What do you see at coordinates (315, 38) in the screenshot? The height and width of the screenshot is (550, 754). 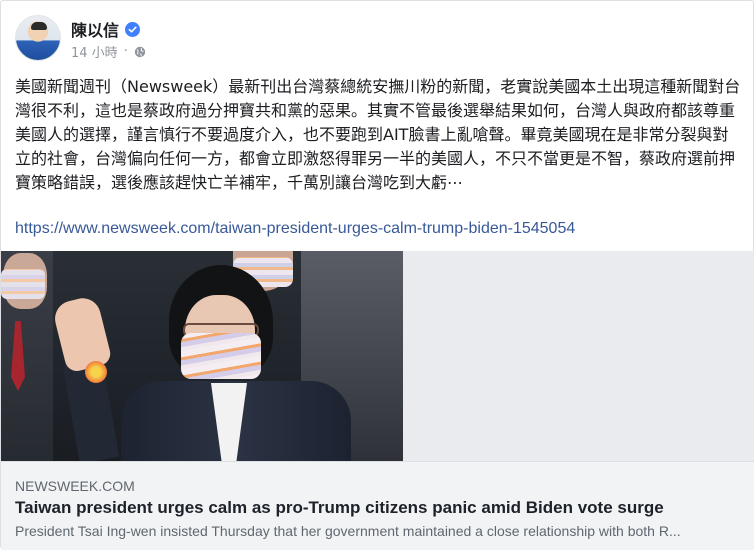 I see `post-header: 陳以信 14 小時 ·` at bounding box center [315, 38].